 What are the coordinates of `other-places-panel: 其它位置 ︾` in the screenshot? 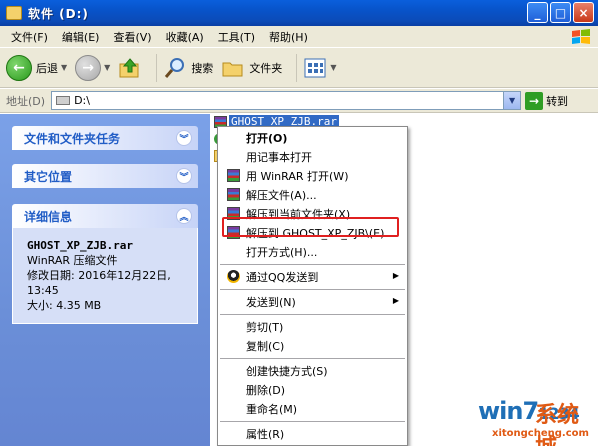 It's located at (105, 176).